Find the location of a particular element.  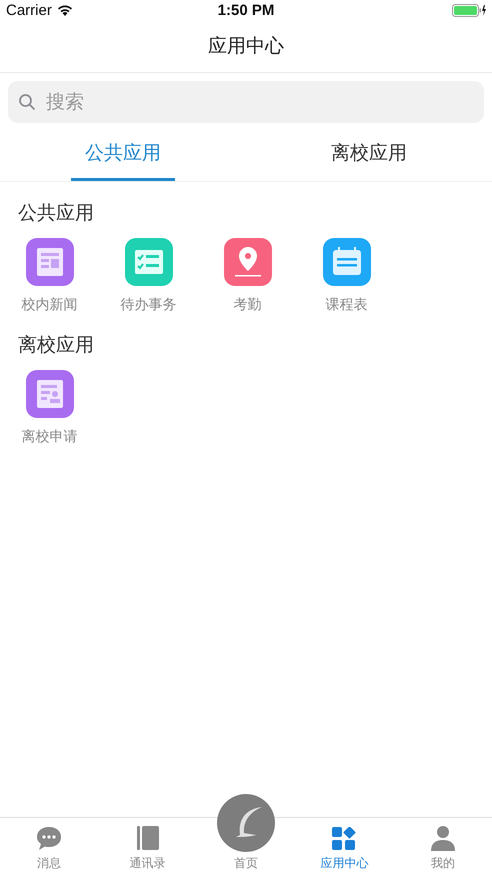

section-heading: 离校应用 is located at coordinates (56, 345).